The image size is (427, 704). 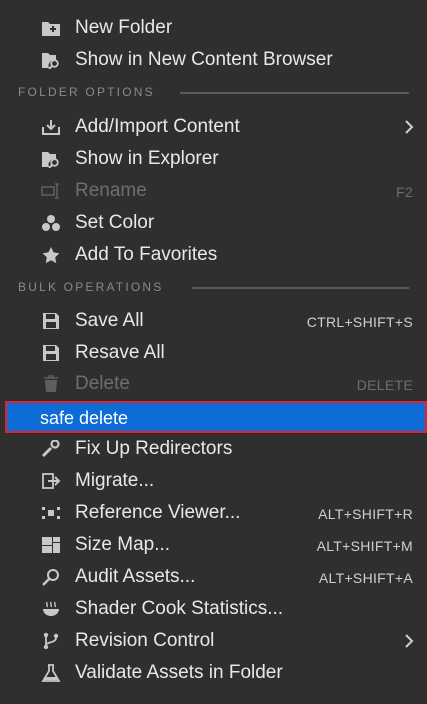 What do you see at coordinates (213, 321) in the screenshot?
I see `menu-item-save-all: Save All CTRL+SHIFT+S` at bounding box center [213, 321].